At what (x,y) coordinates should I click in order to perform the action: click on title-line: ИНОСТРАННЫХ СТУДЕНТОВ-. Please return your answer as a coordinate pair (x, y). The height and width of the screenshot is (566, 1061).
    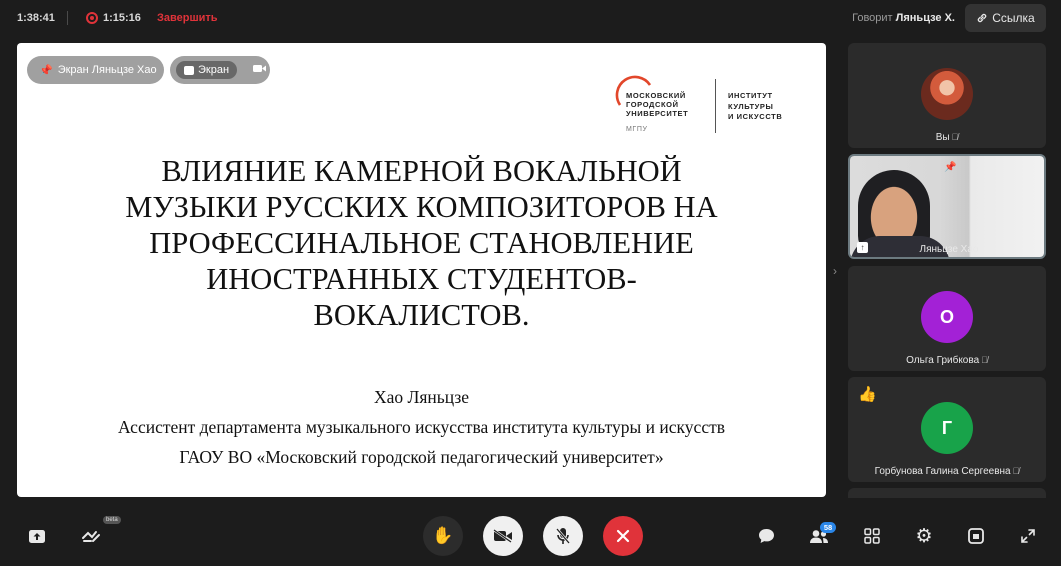
    Looking at the image, I should click on (421, 279).